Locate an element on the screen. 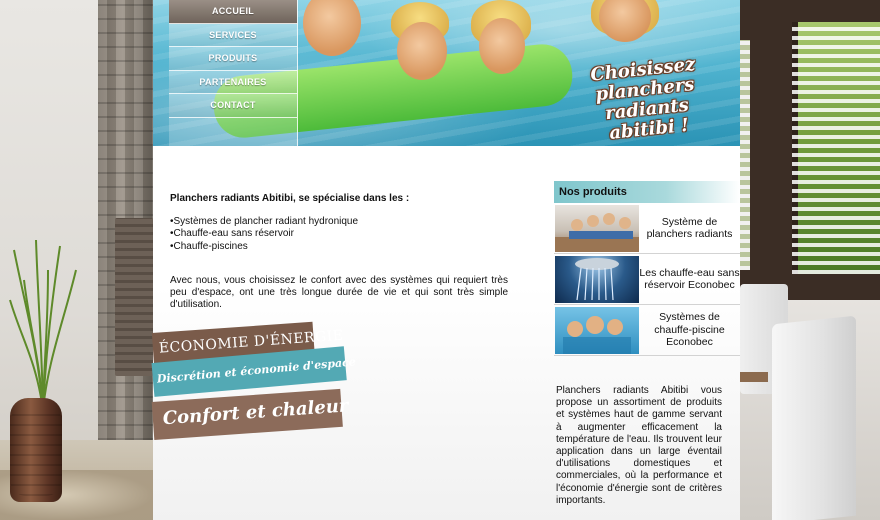  background-chair is located at coordinates (814, 417).